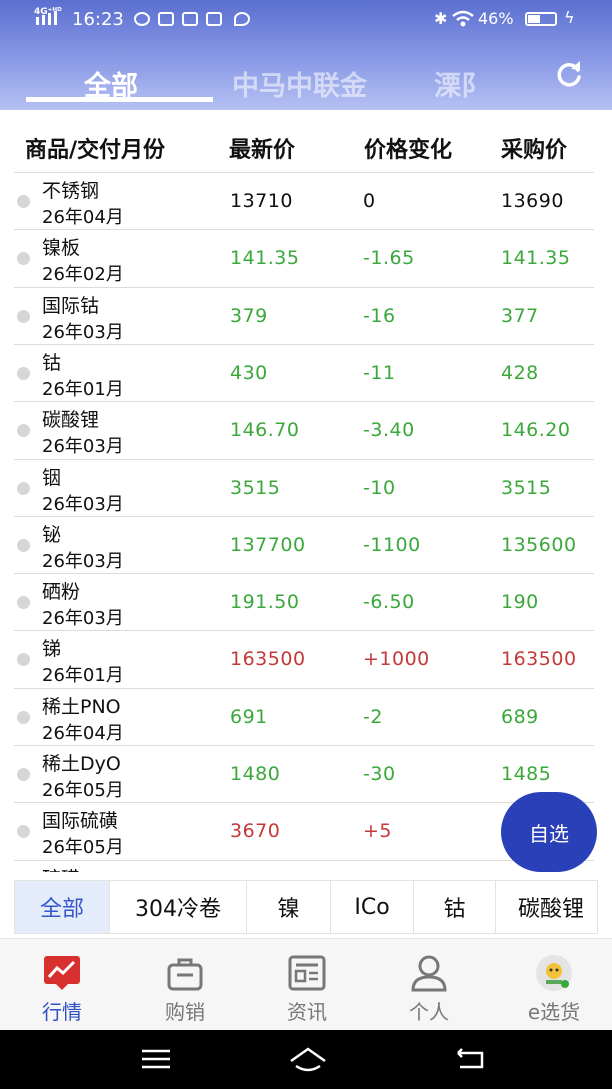 The image size is (612, 1089). What do you see at coordinates (536, 430) in the screenshot?
I see `purchase-price: 146.20` at bounding box center [536, 430].